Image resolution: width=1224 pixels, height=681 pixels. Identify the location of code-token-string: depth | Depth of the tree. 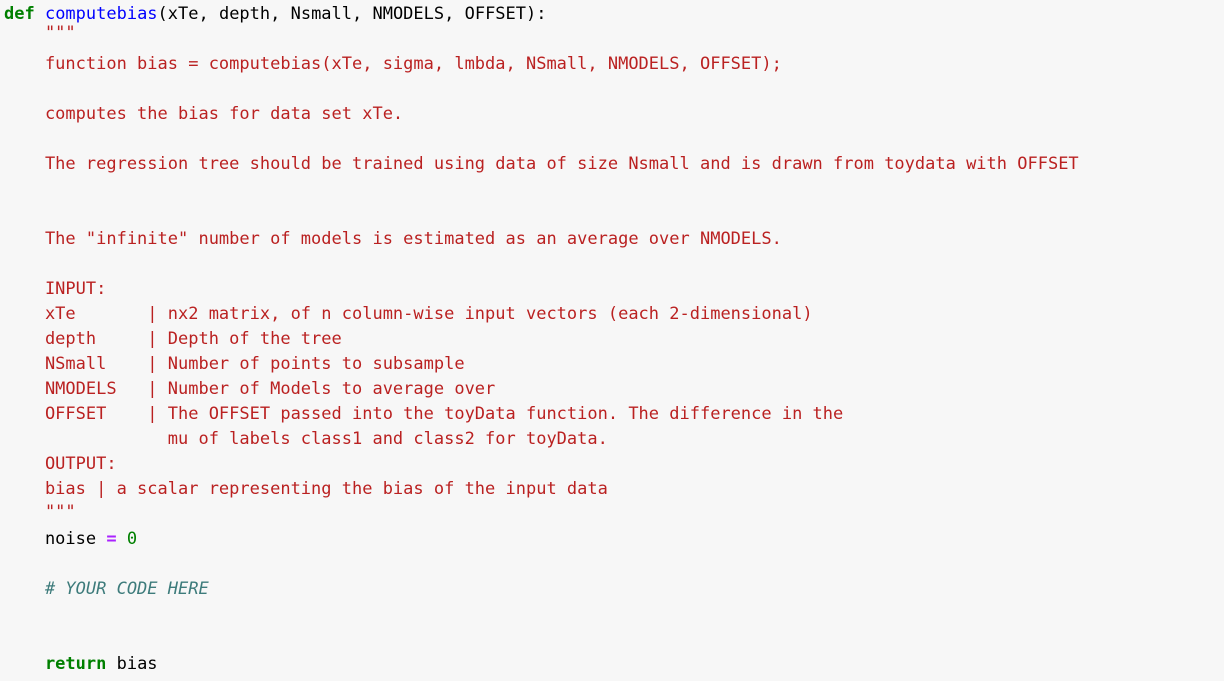
(173, 339).